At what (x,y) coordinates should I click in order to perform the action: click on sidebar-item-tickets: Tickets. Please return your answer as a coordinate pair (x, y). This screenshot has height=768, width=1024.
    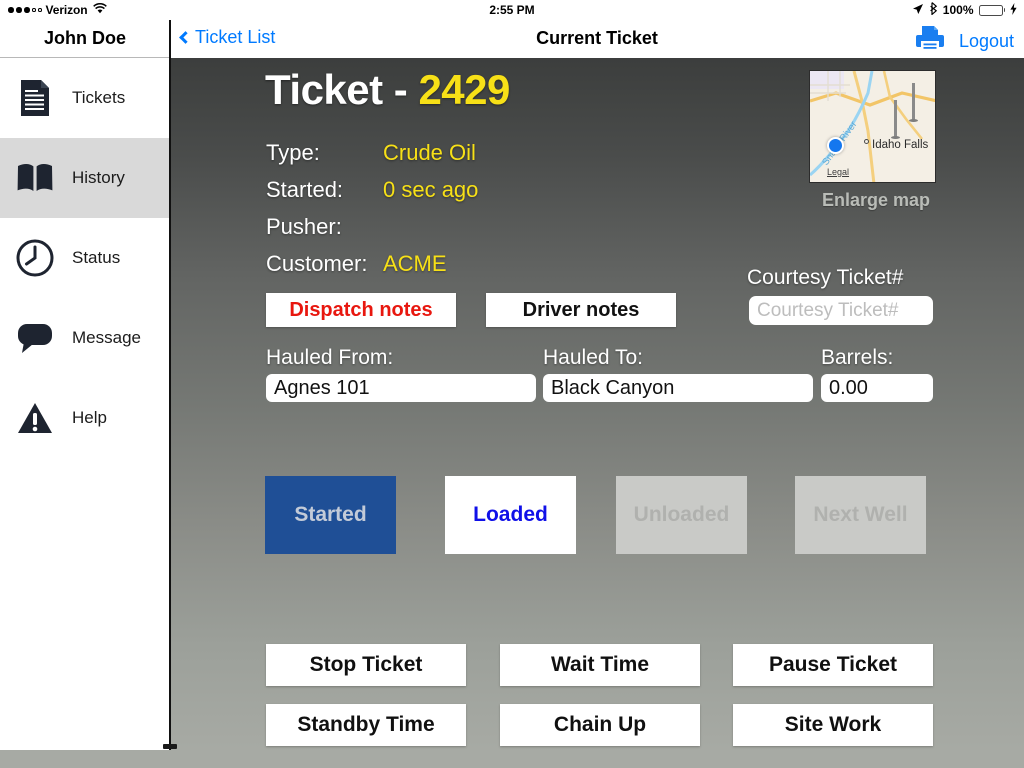
    Looking at the image, I should click on (84, 98).